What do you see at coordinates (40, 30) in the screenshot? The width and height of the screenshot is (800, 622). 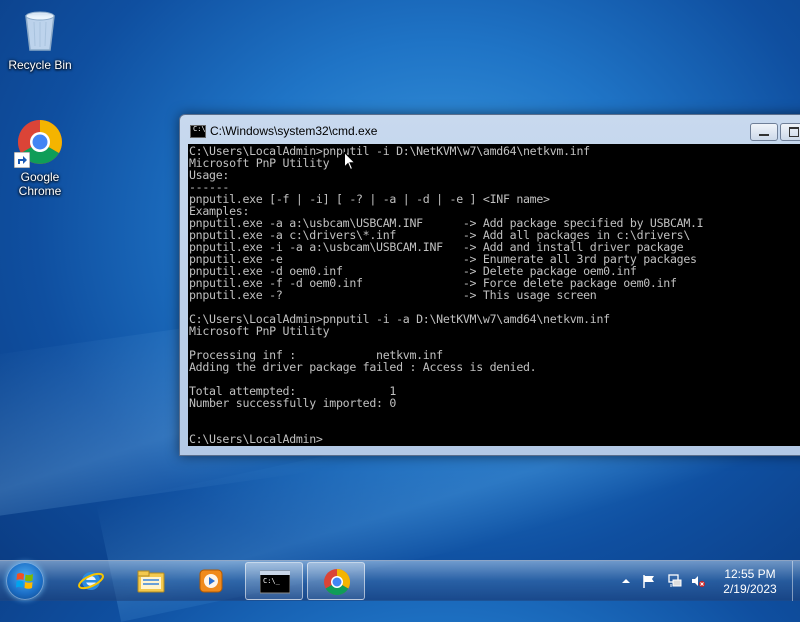 I see `recycle-bin-icon` at bounding box center [40, 30].